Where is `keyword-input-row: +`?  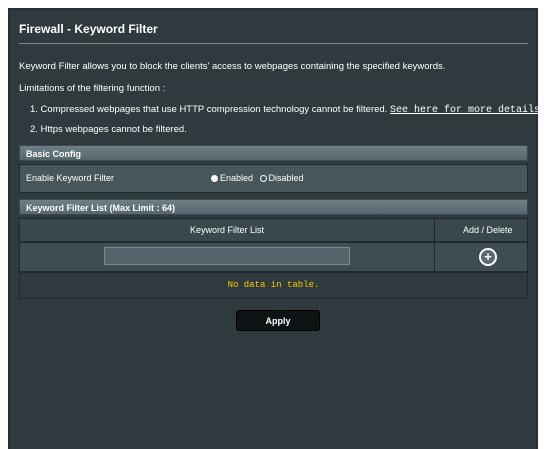
keyword-input-row: + is located at coordinates (273, 257).